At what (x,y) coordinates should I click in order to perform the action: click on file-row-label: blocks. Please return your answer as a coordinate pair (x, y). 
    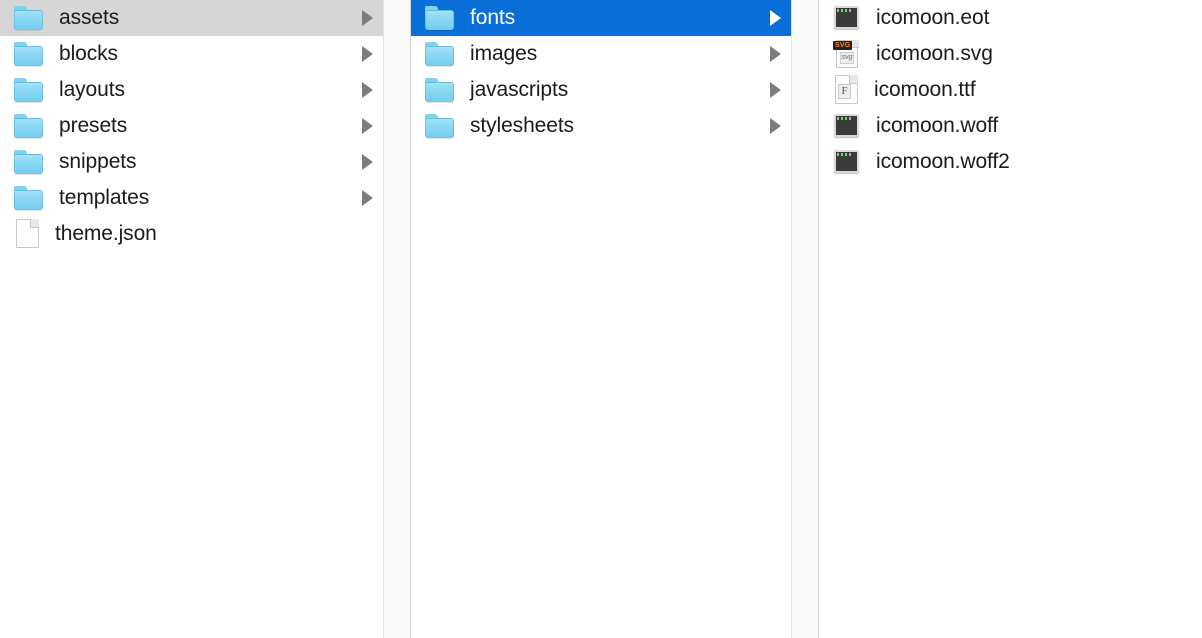
    Looking at the image, I should click on (88, 53).